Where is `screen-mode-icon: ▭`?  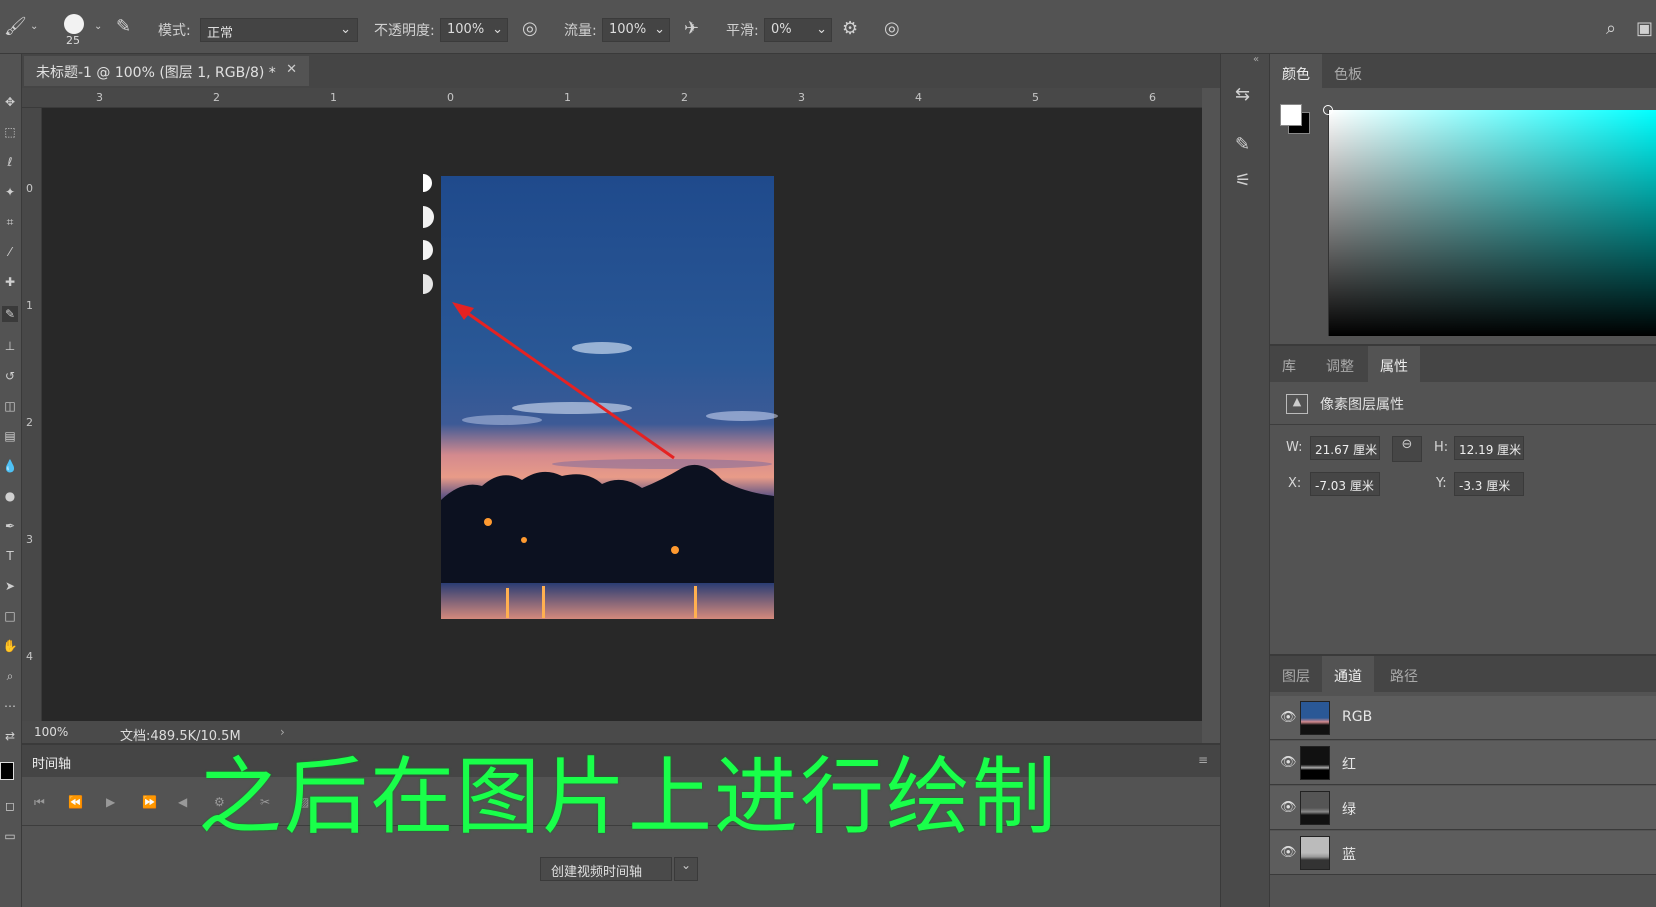
screen-mode-icon: ▭ is located at coordinates (10, 836).